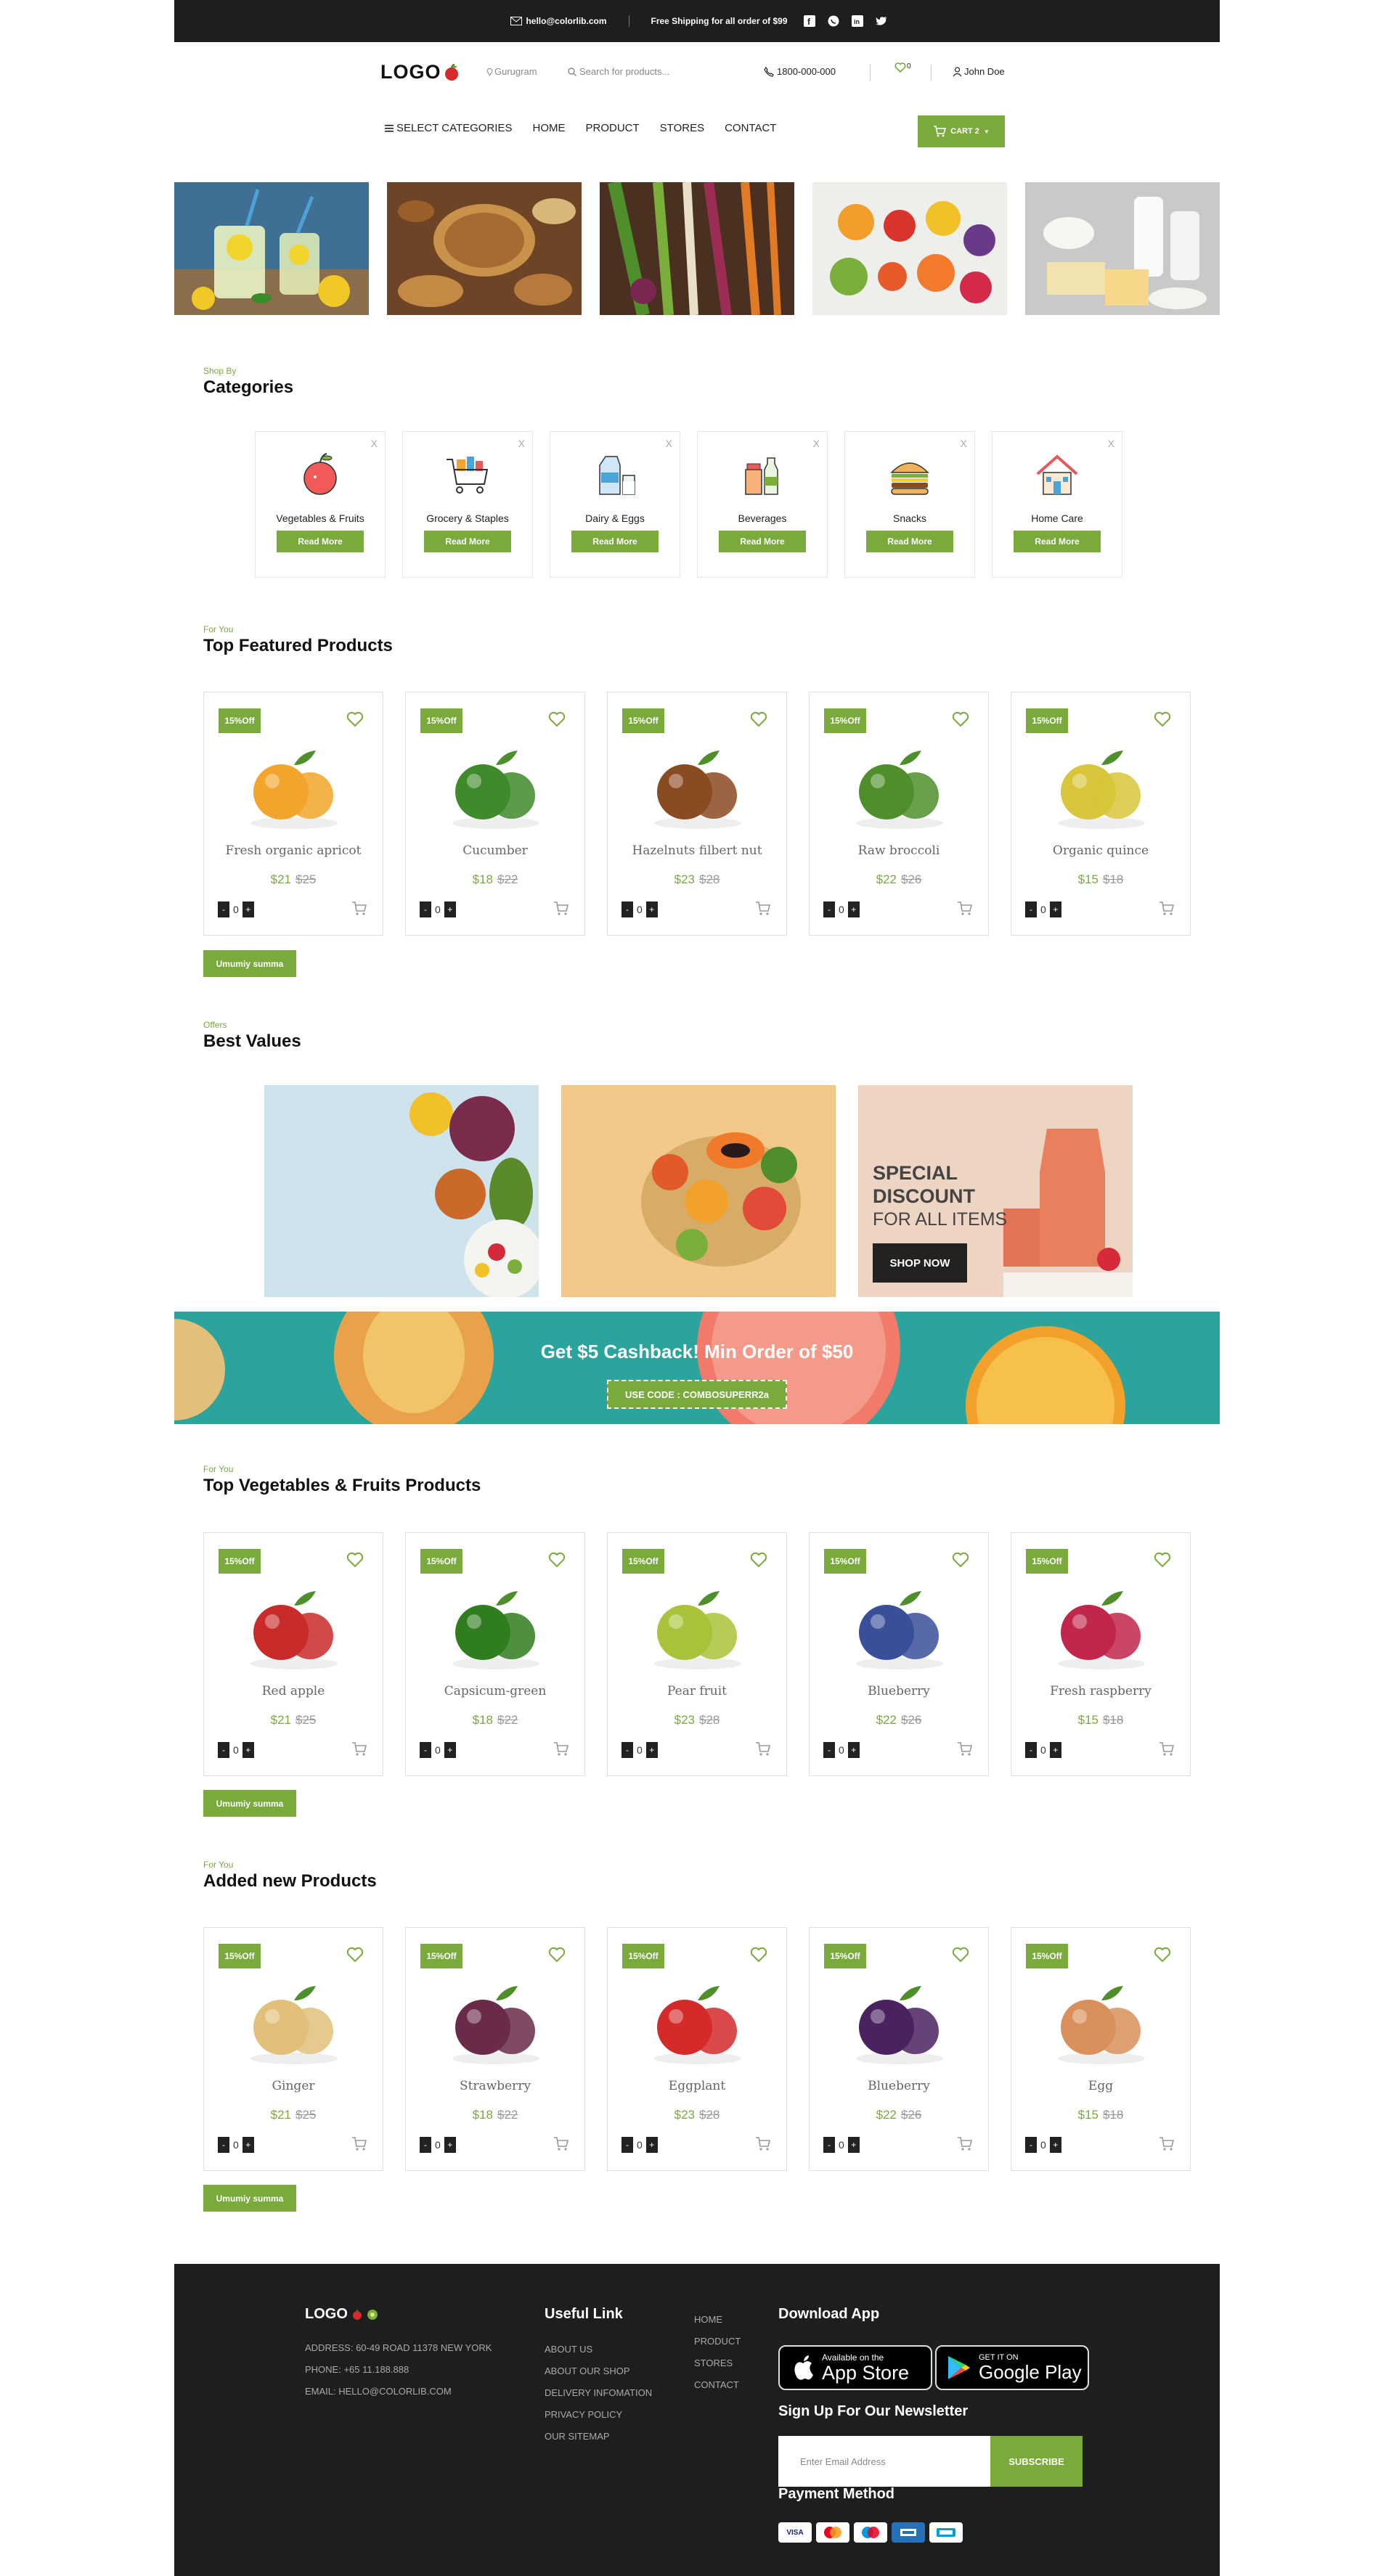  I want to click on category-card: X Home Care Read More, so click(1057, 505).